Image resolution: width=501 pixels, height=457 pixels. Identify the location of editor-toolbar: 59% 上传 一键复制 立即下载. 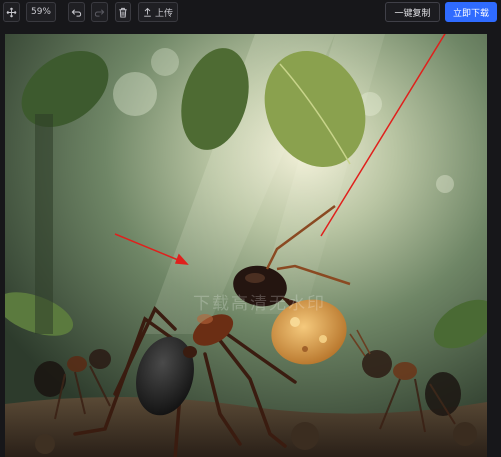
(250, 14).